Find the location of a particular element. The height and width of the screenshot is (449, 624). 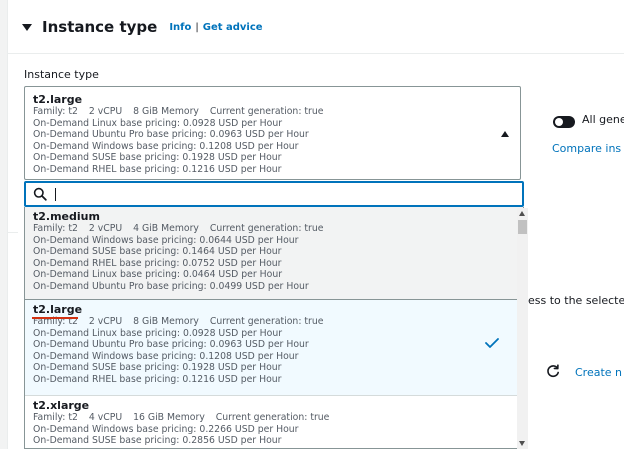

meta-vcpu: 4 vCPU is located at coordinates (105, 417).